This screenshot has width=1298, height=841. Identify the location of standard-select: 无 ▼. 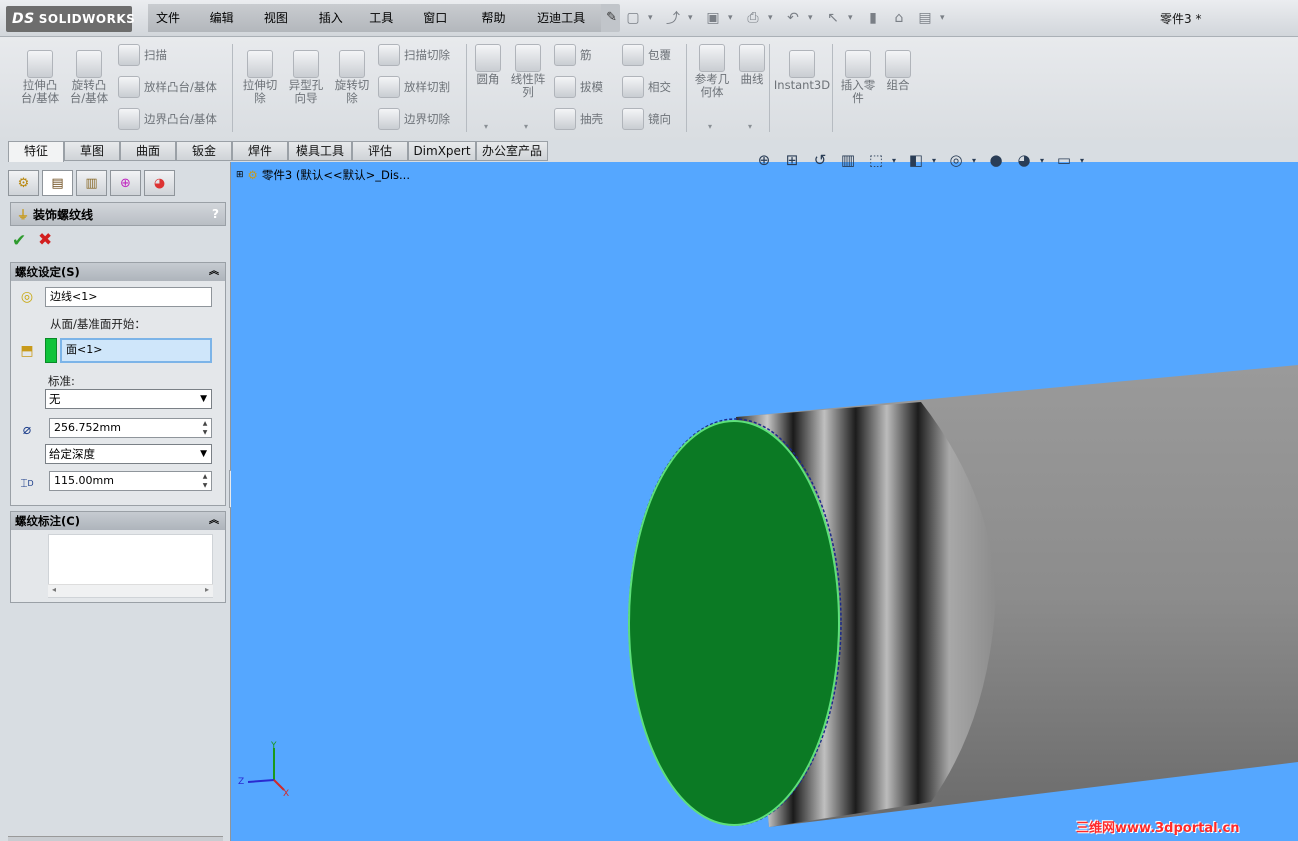
(128, 399).